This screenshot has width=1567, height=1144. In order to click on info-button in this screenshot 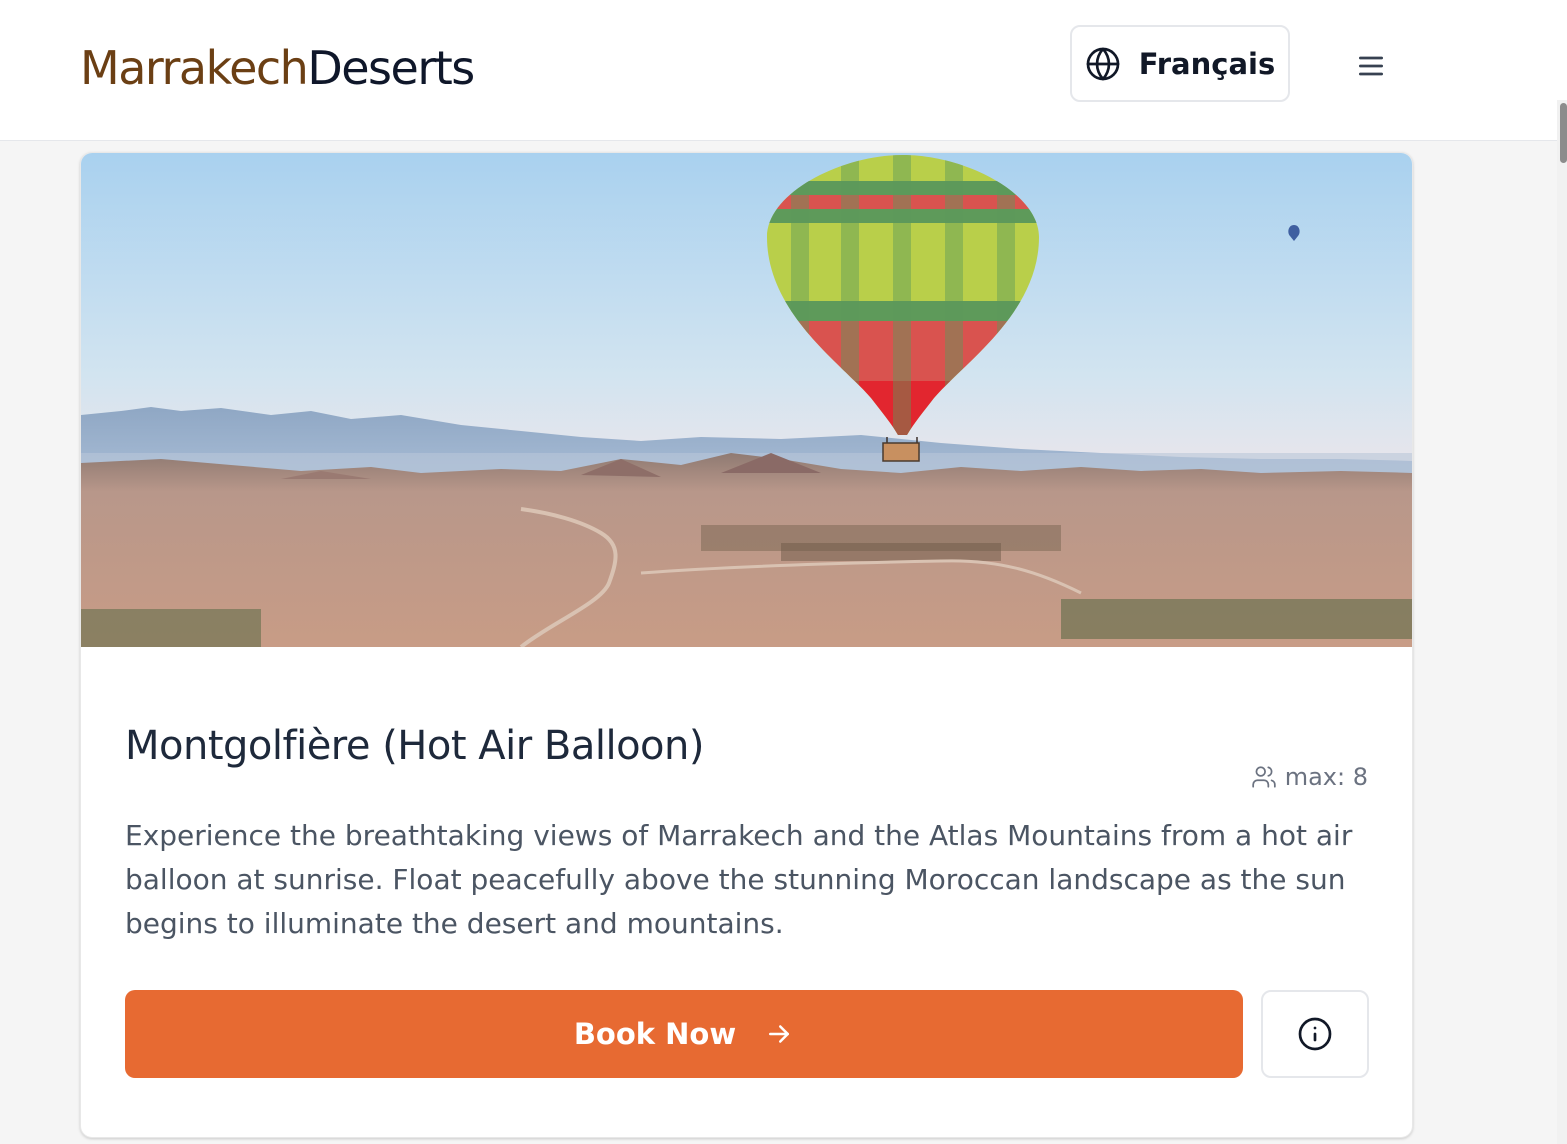, I will do `click(1315, 1034)`.